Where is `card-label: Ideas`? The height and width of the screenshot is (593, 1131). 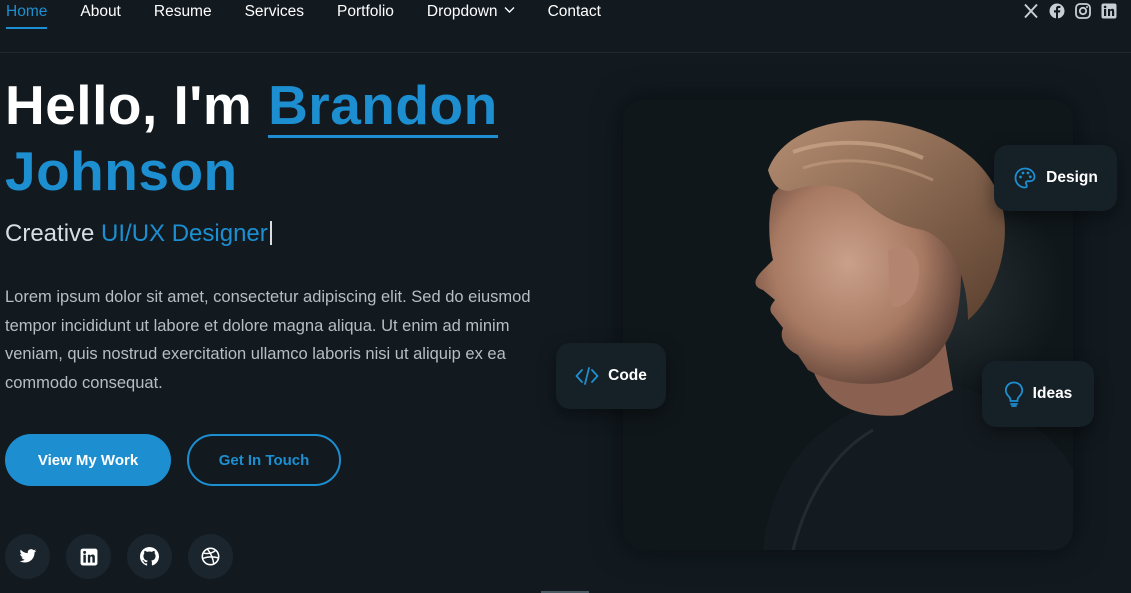
card-label: Ideas is located at coordinates (1052, 393).